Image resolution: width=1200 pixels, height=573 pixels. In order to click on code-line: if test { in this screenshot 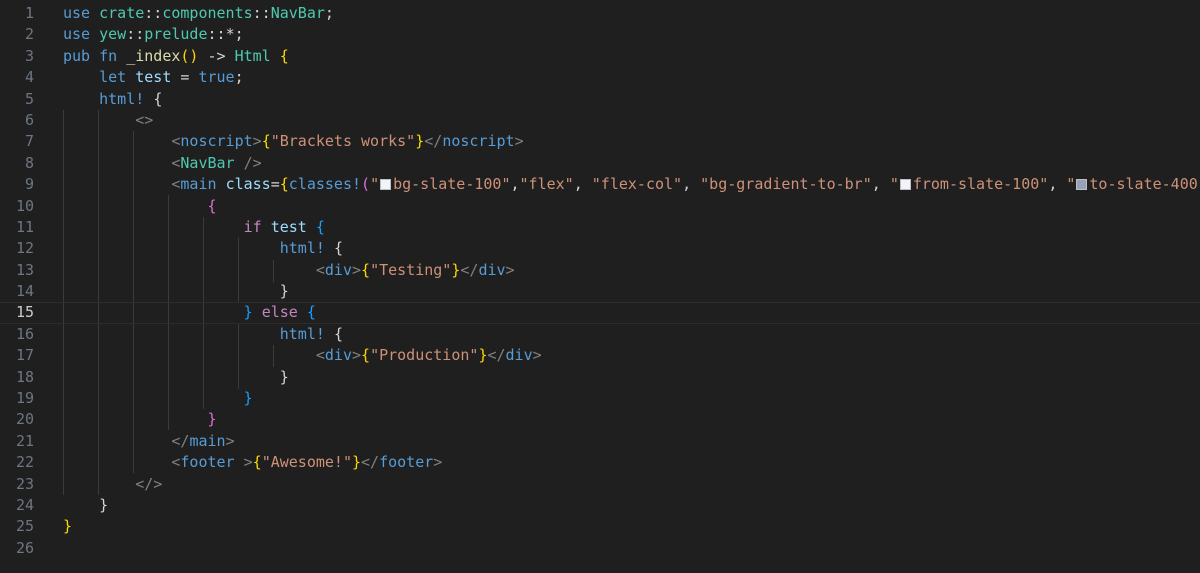, I will do `click(631, 227)`.